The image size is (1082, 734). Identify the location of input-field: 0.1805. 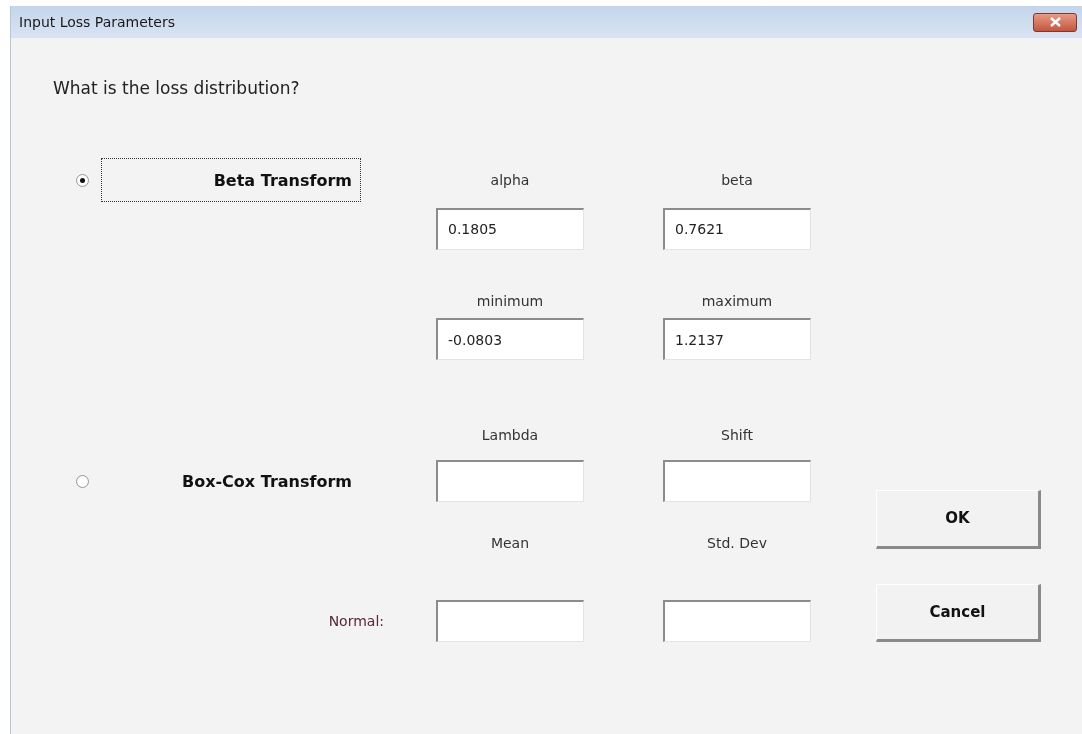
(510, 228).